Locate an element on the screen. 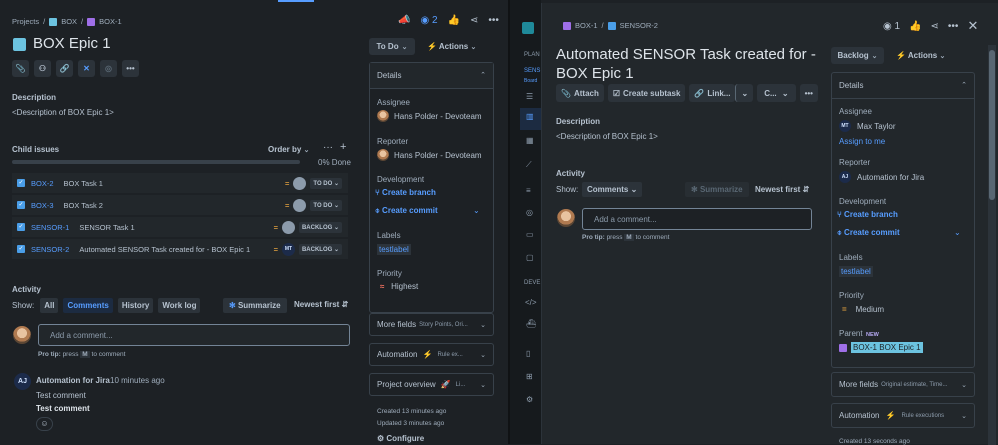 The image size is (998, 445). confluence-icon: ✕ is located at coordinates (86, 68).